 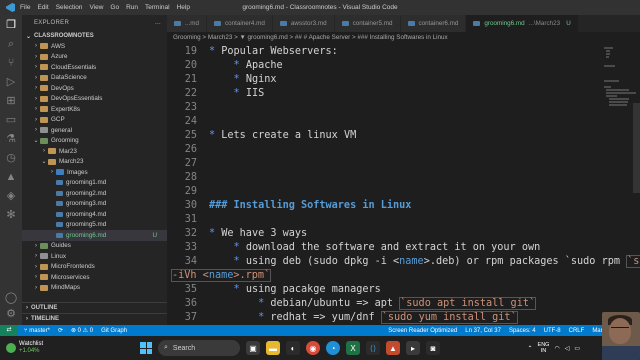 What do you see at coordinates (94, 267) in the screenshot?
I see `tree-item: › MicroFrontends` at bounding box center [94, 267].